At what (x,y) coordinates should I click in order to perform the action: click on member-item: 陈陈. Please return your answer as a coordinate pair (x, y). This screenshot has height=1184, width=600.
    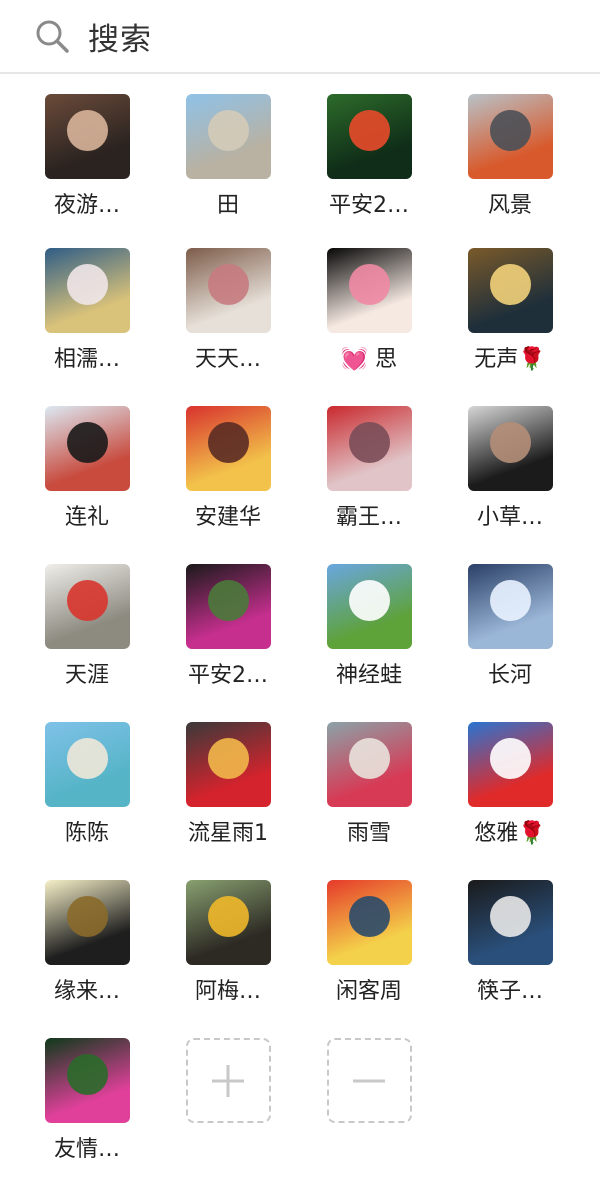
    Looking at the image, I should click on (87, 784).